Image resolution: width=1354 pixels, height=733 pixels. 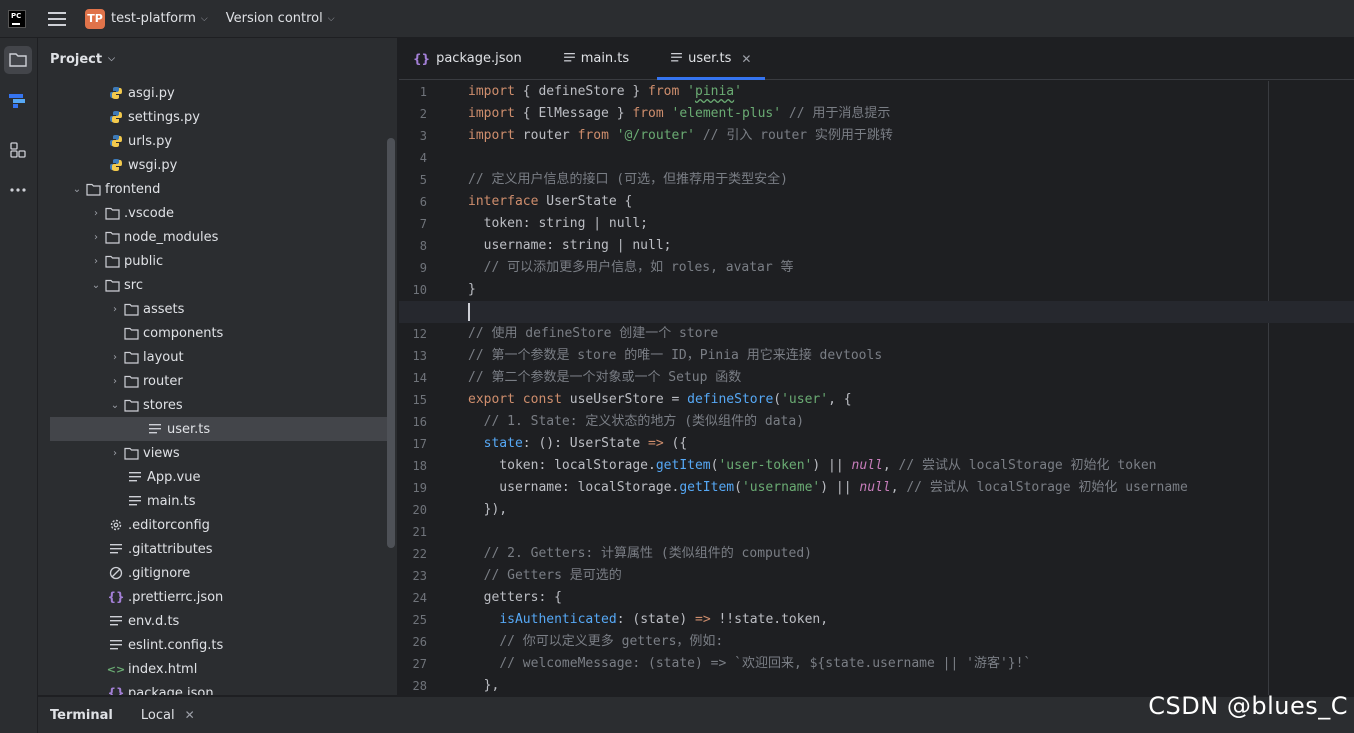 What do you see at coordinates (423, 268) in the screenshot?
I see `line-number: 9` at bounding box center [423, 268].